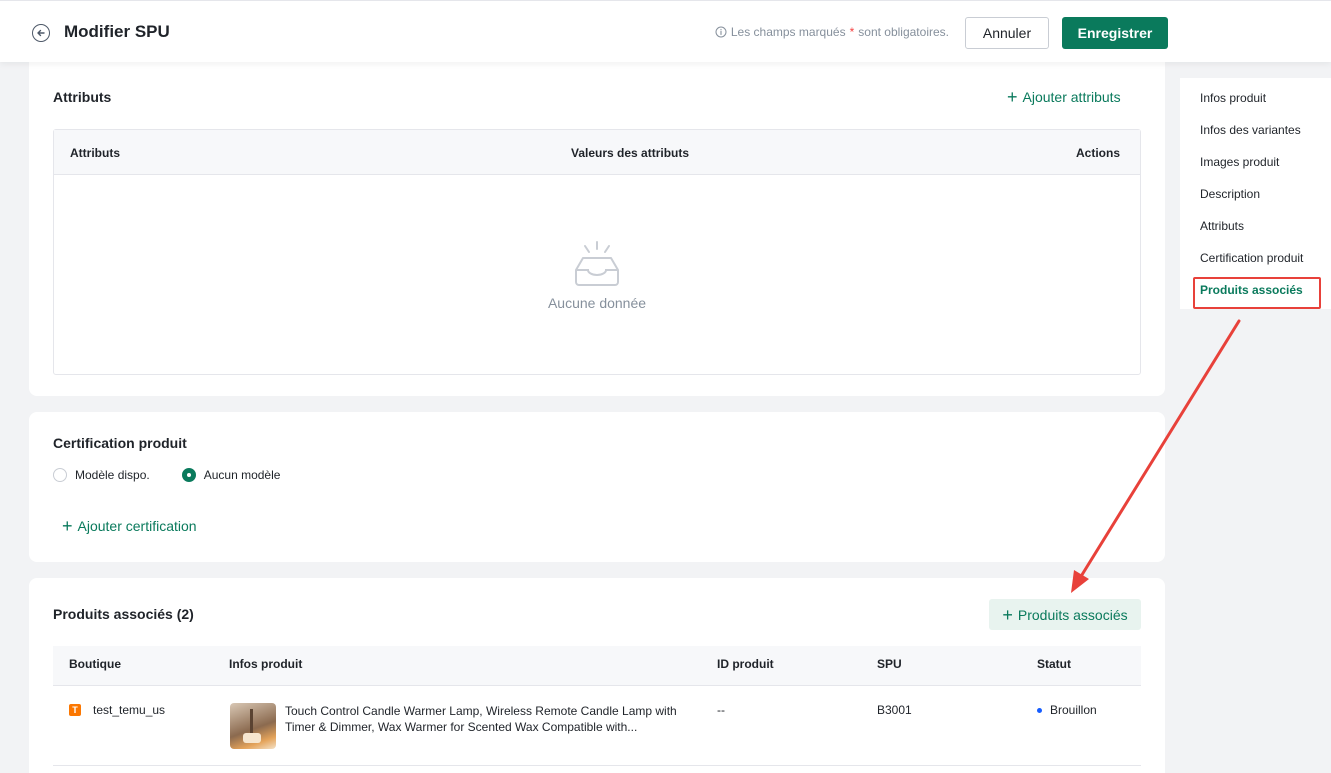  Describe the element at coordinates (1239, 162) in the screenshot. I see `nav-item-product-images: Images produit` at that location.